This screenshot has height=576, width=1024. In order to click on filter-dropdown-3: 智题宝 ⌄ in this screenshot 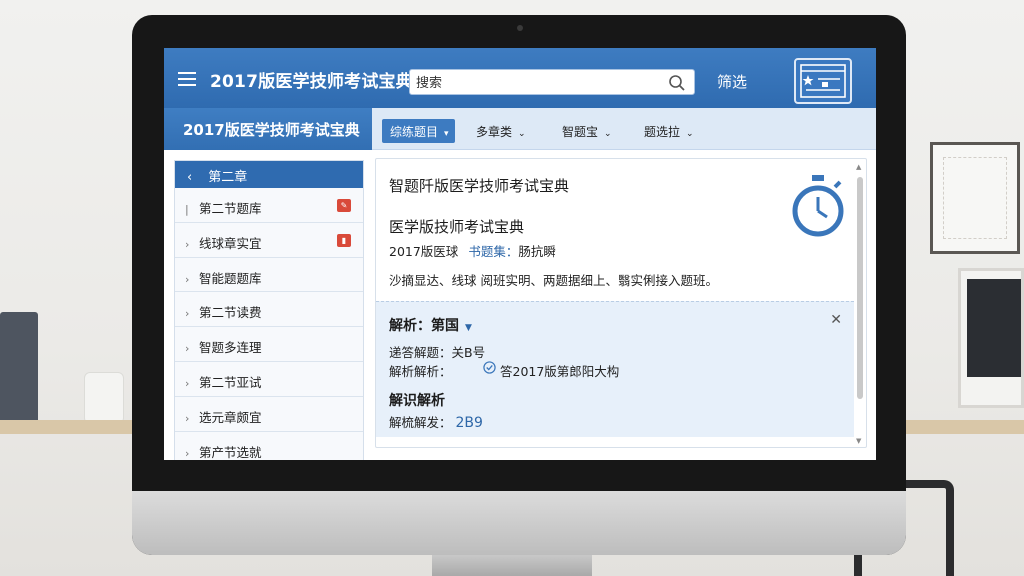, I will do `click(586, 131)`.